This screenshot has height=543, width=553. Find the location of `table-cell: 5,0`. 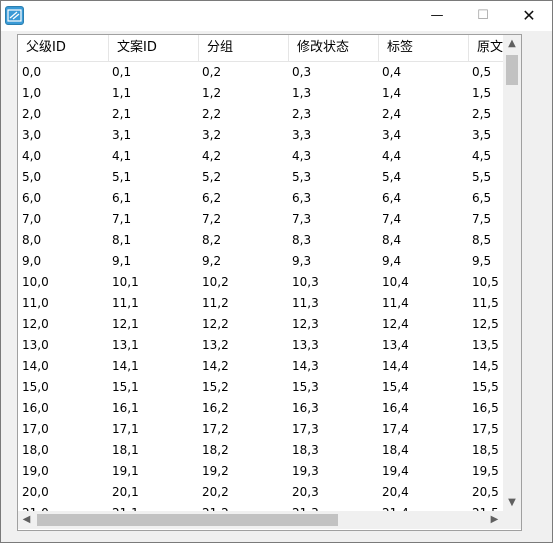

table-cell: 5,0 is located at coordinates (30, 177).